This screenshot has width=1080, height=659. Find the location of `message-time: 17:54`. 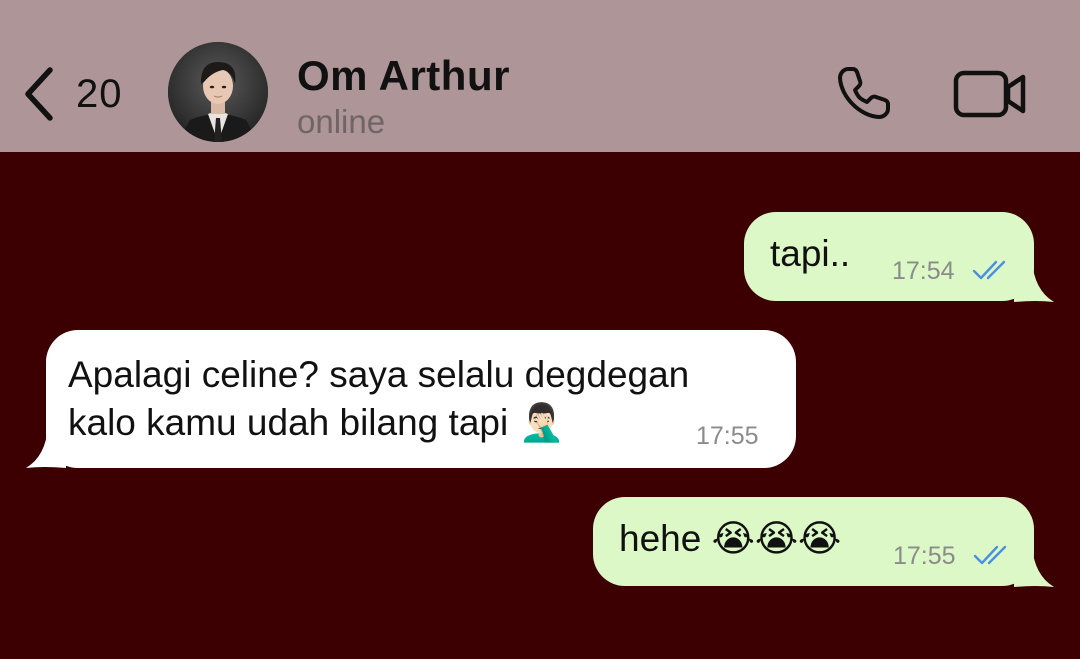

message-time: 17:54 is located at coordinates (923, 271).